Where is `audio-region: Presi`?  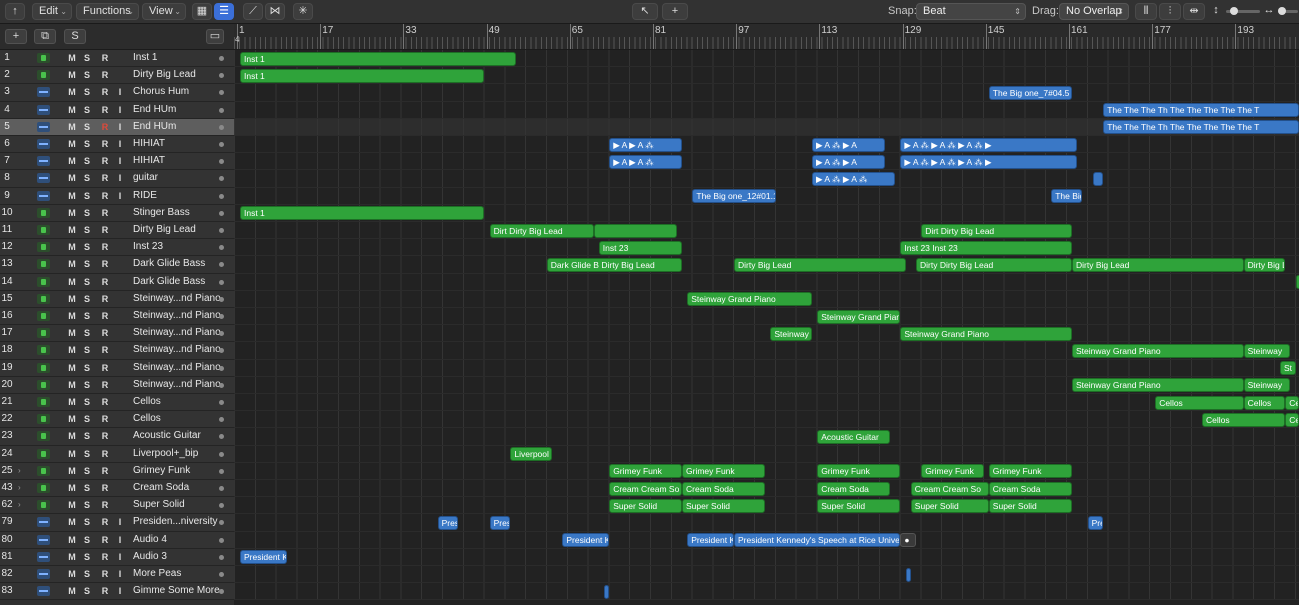
audio-region: Presi is located at coordinates (500, 522).